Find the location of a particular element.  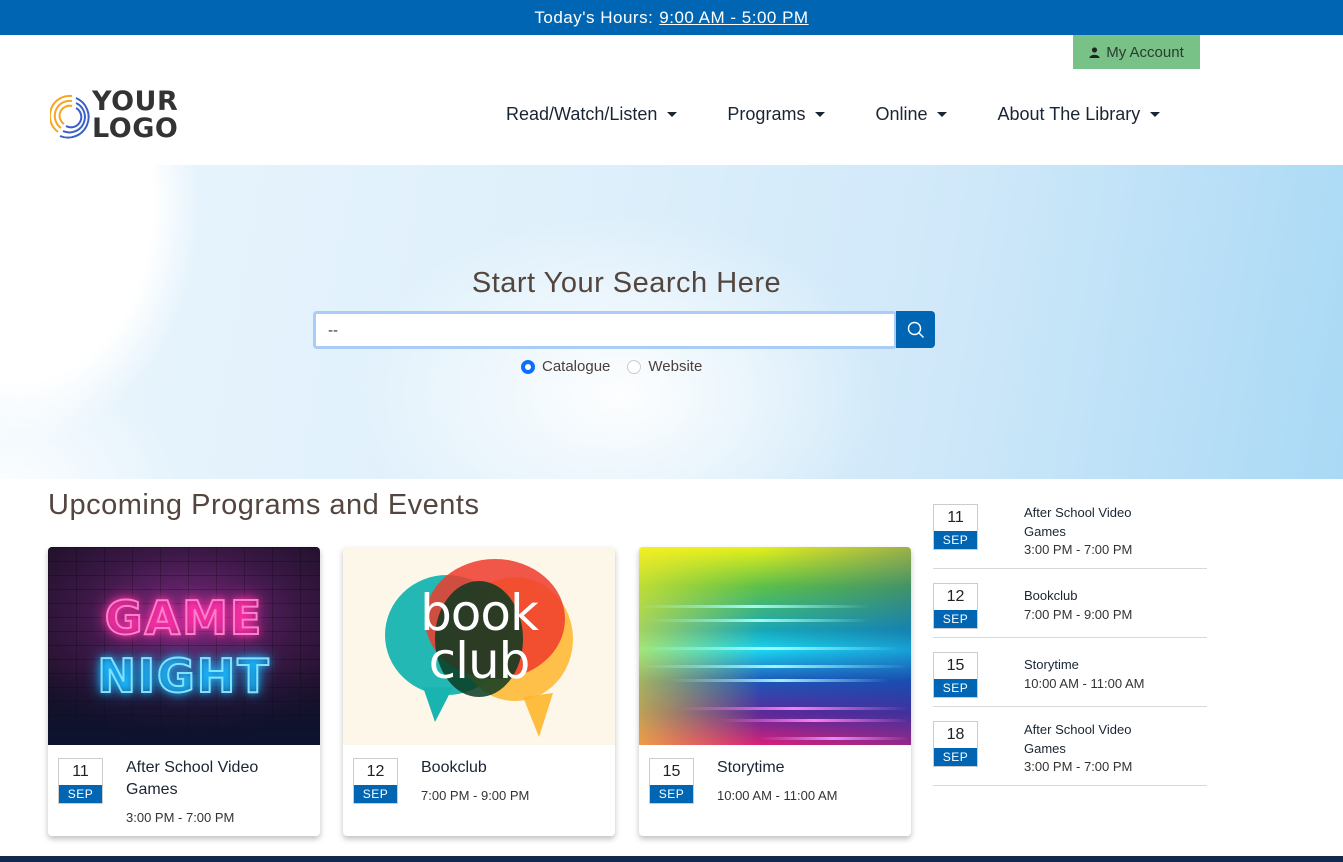

radio-website: Website is located at coordinates (664, 366).